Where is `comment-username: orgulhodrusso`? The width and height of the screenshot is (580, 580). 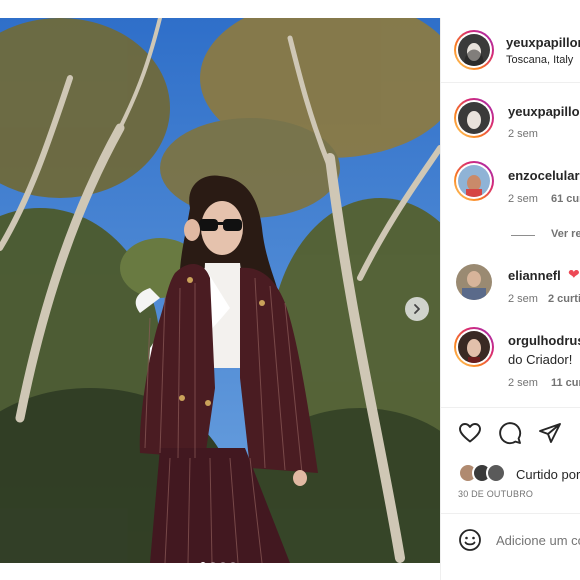 comment-username: orgulhodrusso is located at coordinates (544, 340).